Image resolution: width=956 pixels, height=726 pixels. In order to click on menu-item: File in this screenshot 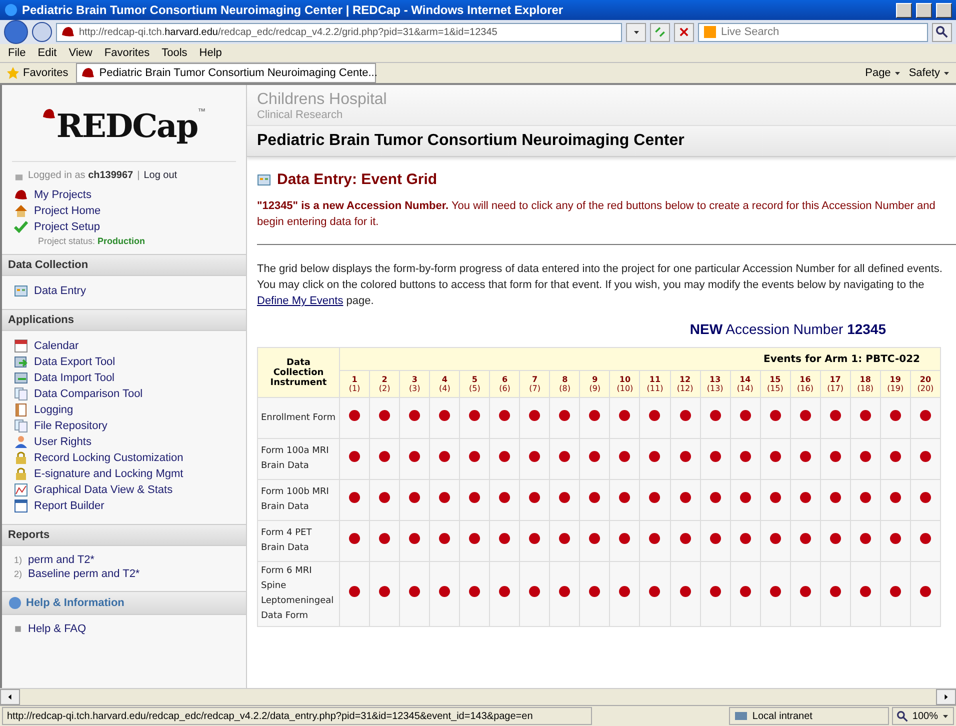, I will do `click(17, 53)`.